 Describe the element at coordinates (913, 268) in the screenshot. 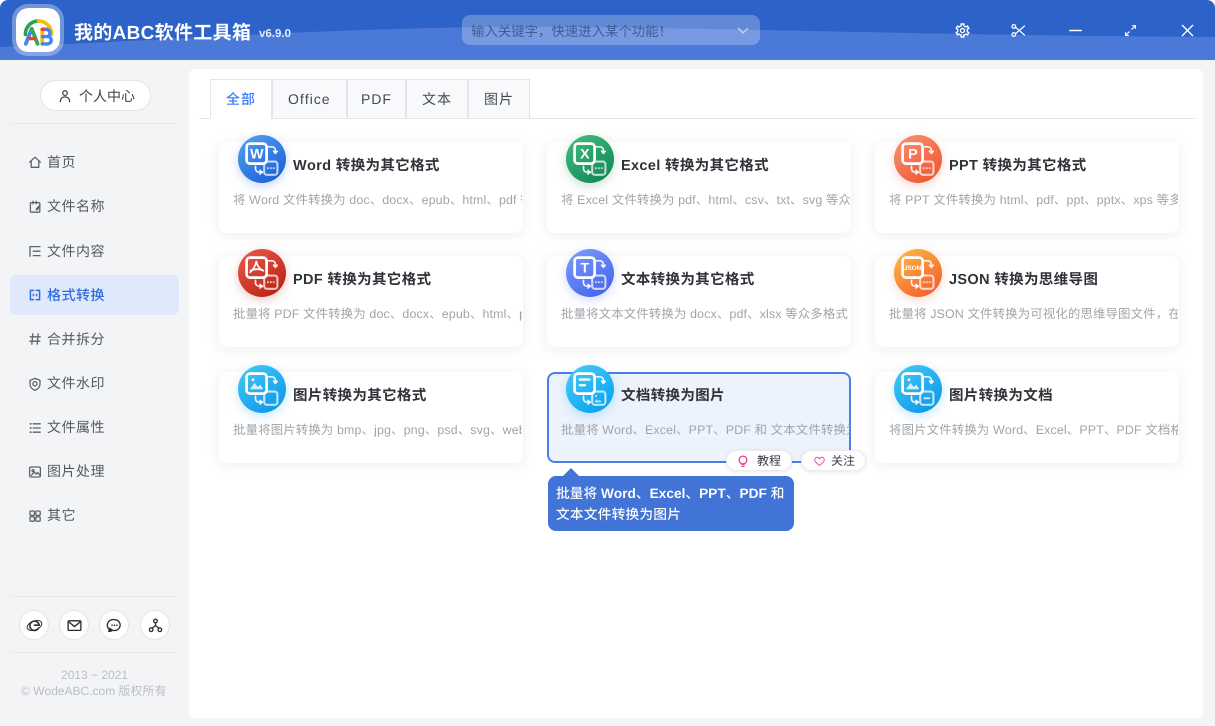

I see `svg-text: JSON` at that location.